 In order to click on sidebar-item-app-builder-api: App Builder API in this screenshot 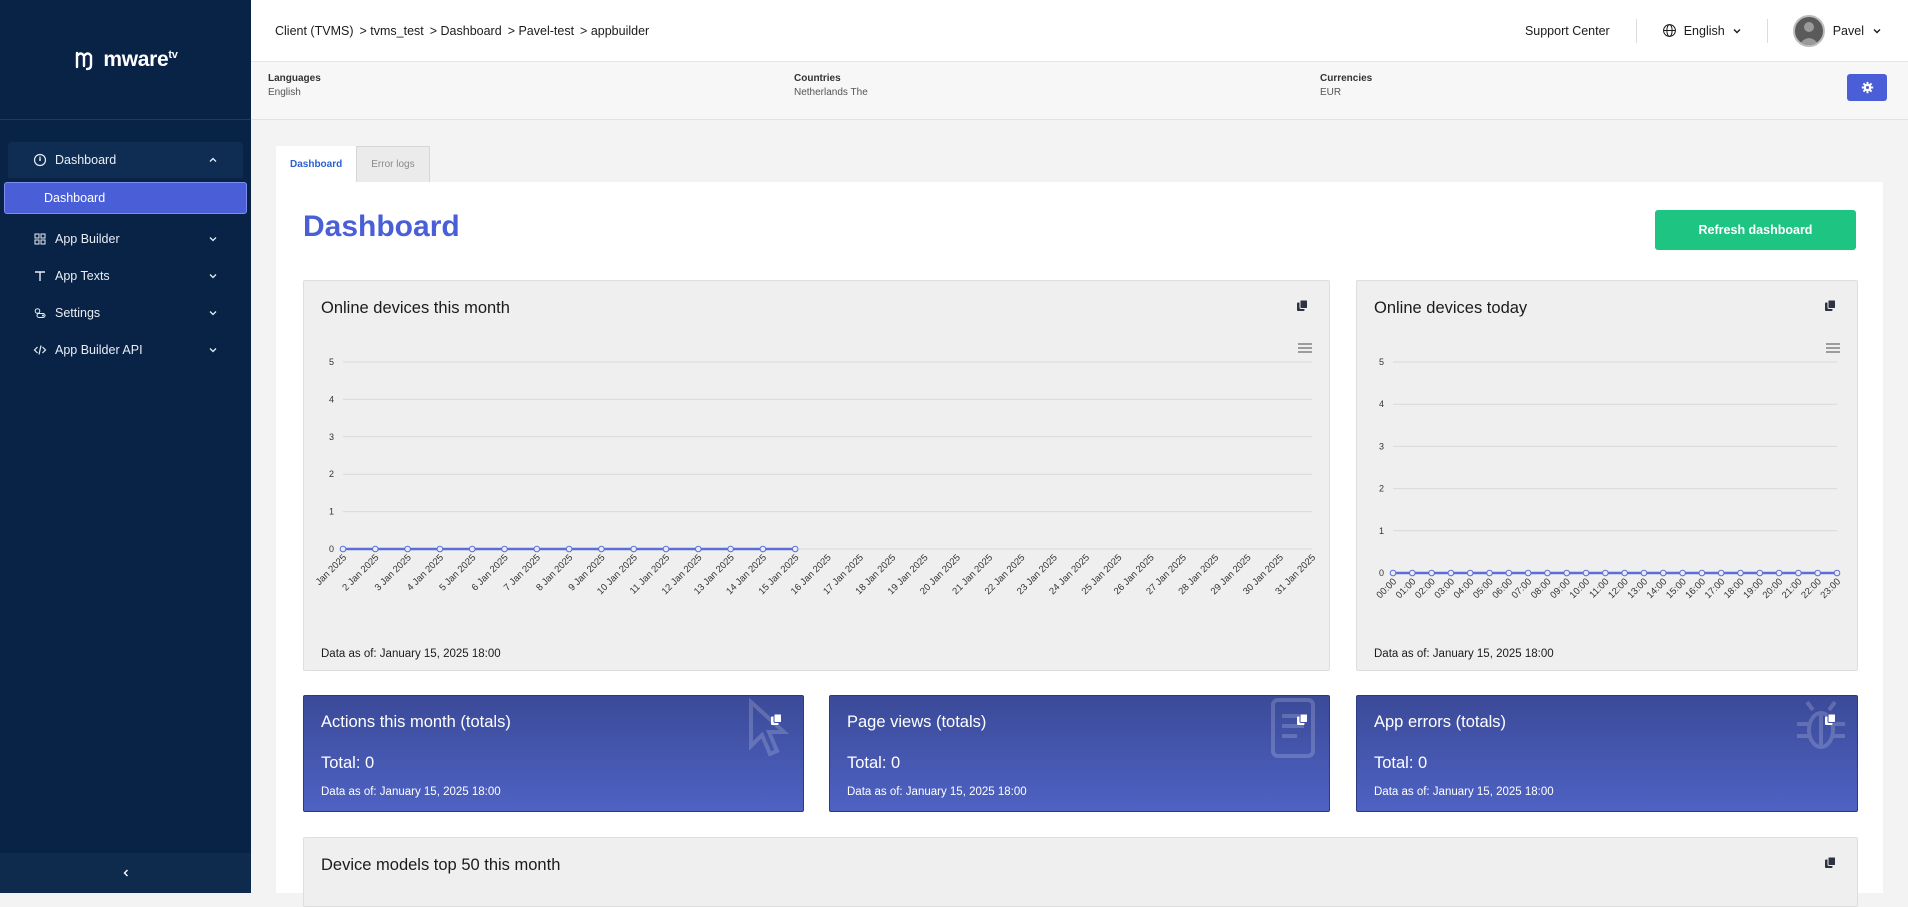, I will do `click(125, 349)`.